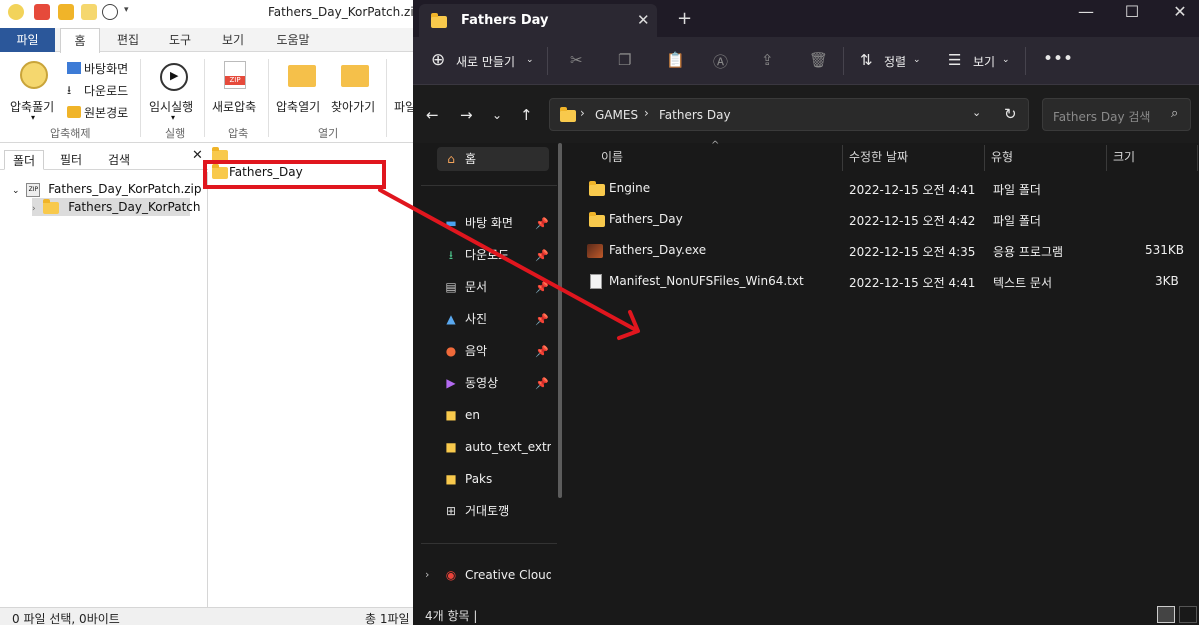 Image resolution: width=1199 pixels, height=625 pixels. Describe the element at coordinates (294, 174) in the screenshot. I see `annotation-highlight-box` at that location.